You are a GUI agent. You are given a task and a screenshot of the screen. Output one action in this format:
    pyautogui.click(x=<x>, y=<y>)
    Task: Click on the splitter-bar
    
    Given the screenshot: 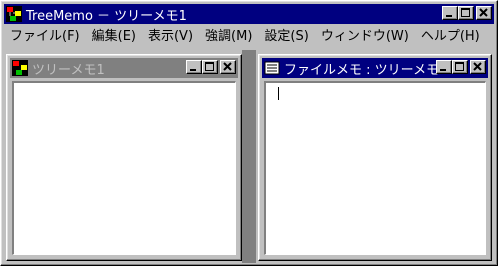 What is the action you would take?
    pyautogui.click(x=249, y=156)
    